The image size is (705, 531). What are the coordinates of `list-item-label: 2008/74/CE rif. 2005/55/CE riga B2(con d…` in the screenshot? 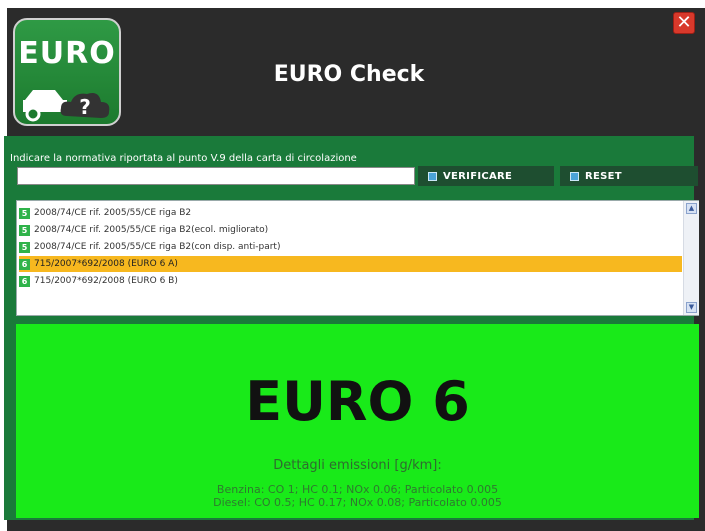 It's located at (157, 247).